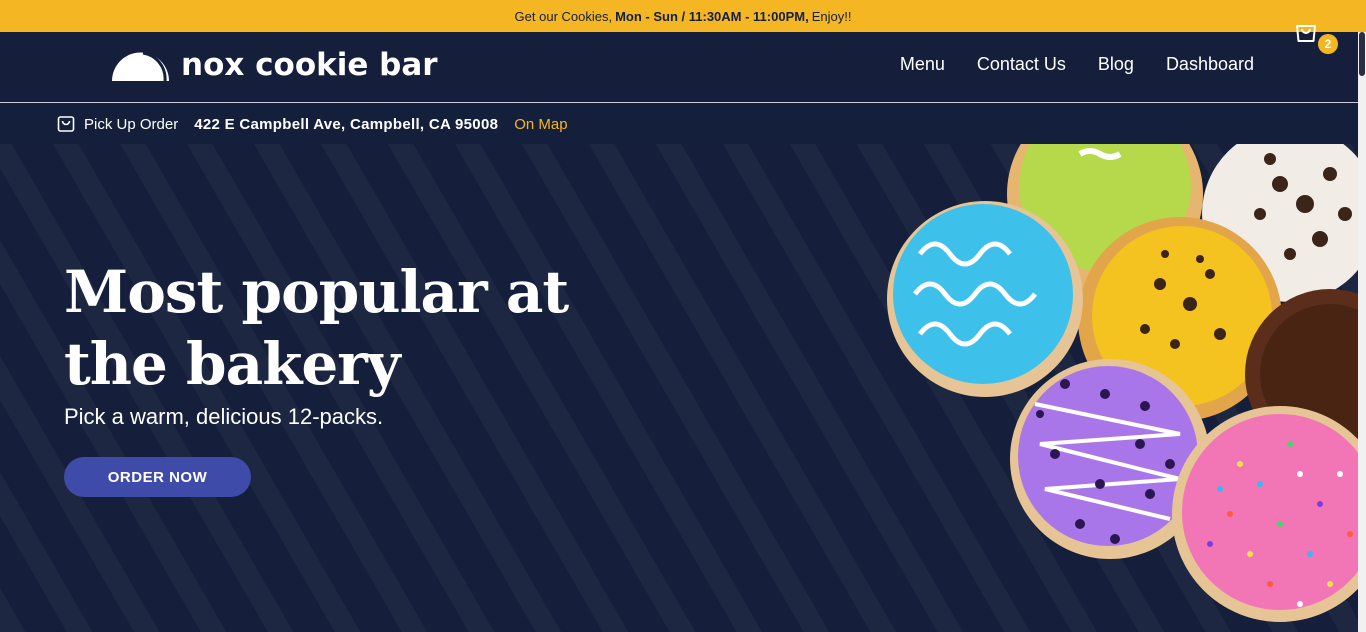 The height and width of the screenshot is (632, 1366). Describe the element at coordinates (66, 124) in the screenshot. I see `pickup-bag-icon` at that location.